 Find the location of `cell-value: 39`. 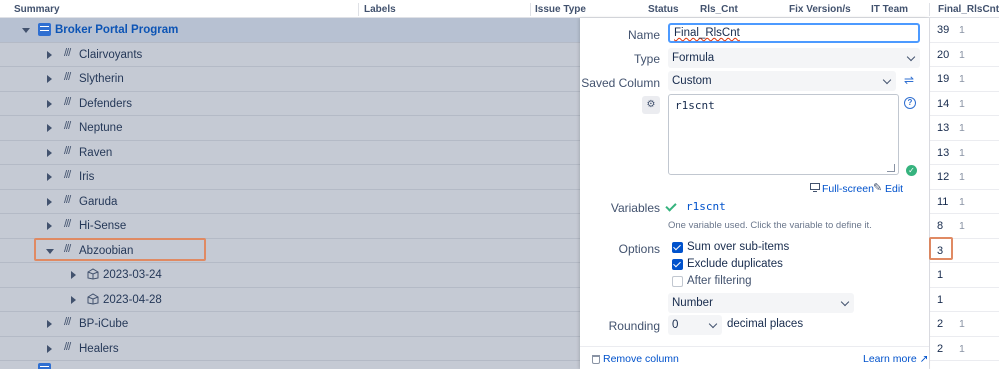

cell-value: 39 is located at coordinates (943, 30).